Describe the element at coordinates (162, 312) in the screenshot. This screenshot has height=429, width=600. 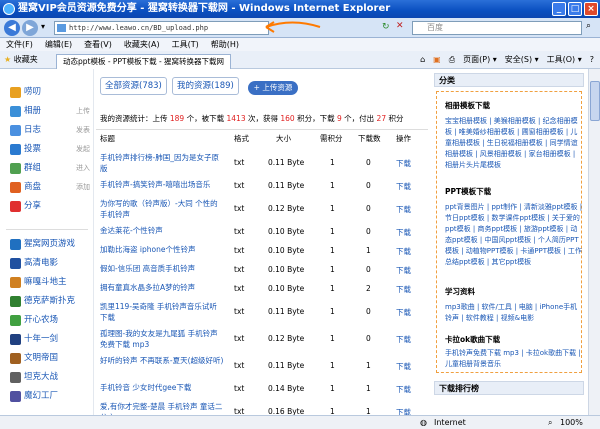
I see `resource-title-link: 凯里119-吴奇隆 手机铃声音乐试听下载` at that location.